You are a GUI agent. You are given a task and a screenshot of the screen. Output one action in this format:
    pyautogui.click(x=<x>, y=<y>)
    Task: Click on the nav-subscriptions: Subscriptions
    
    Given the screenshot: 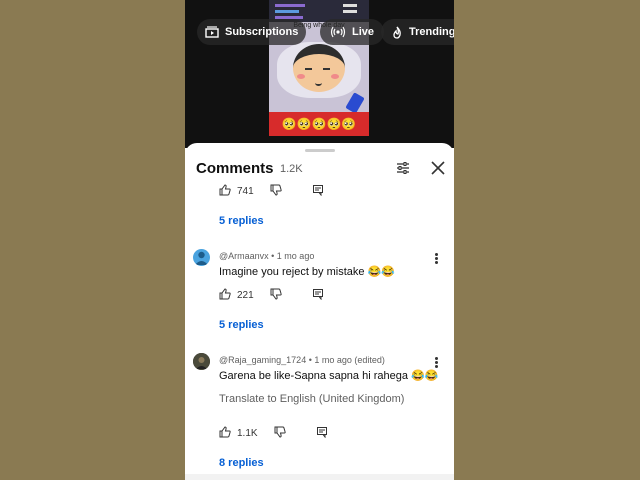 What is the action you would take?
    pyautogui.click(x=252, y=32)
    